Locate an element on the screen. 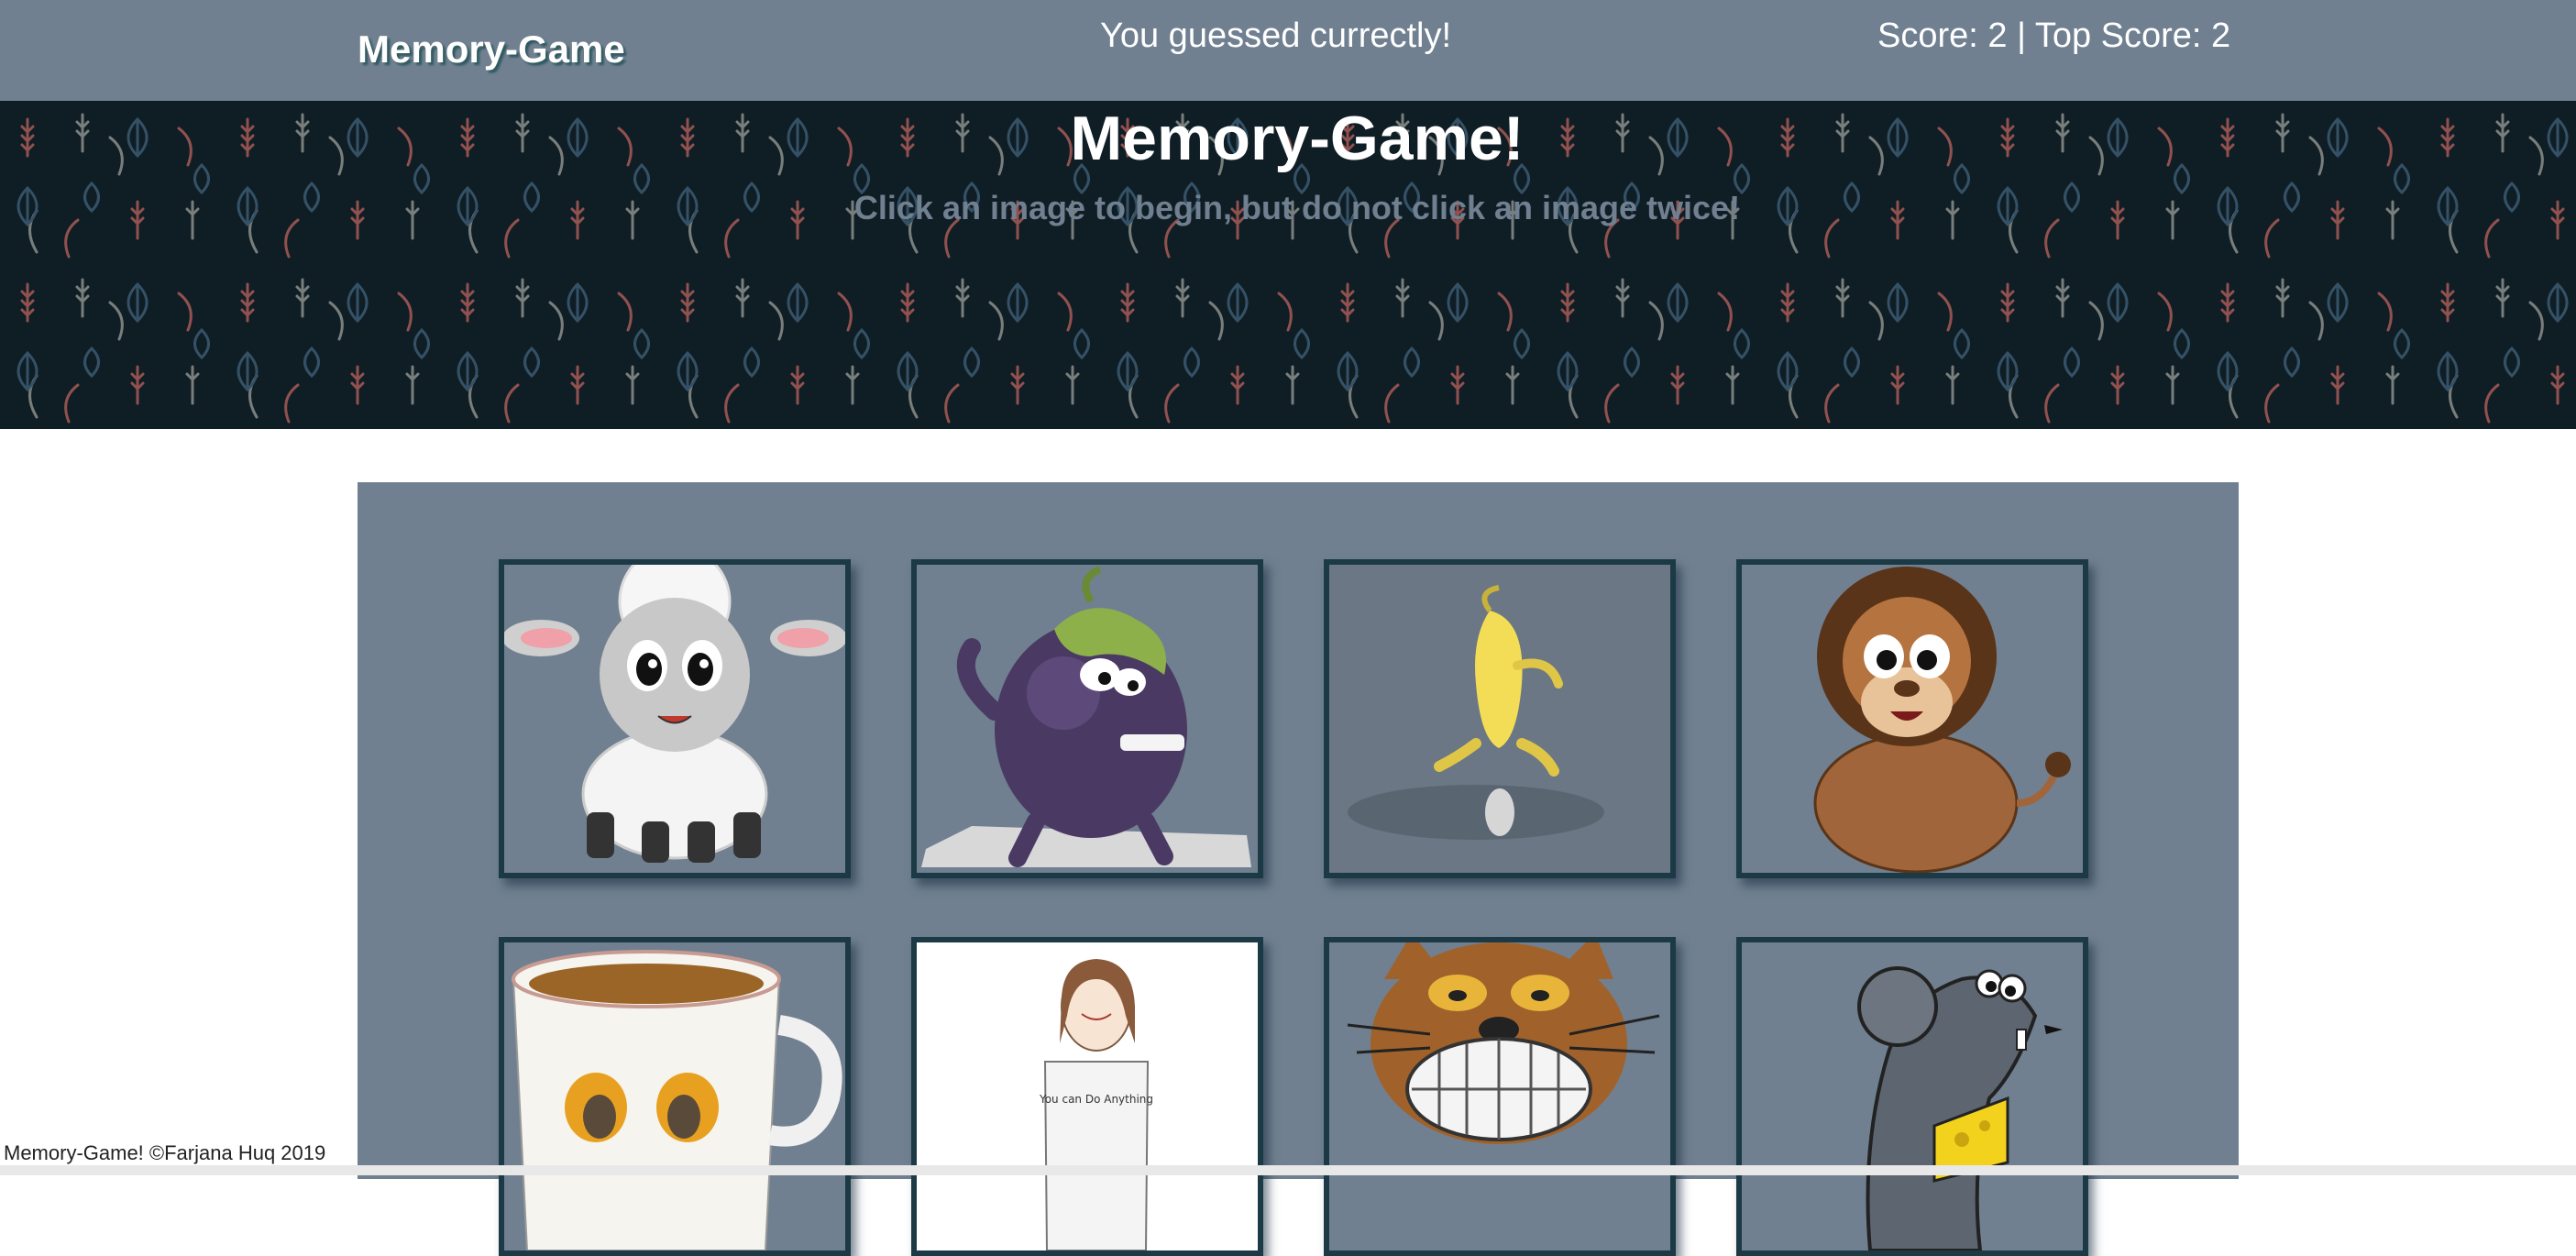 Image resolution: width=2576 pixels, height=1256 pixels. bottom-bar is located at coordinates (1288, 1170).